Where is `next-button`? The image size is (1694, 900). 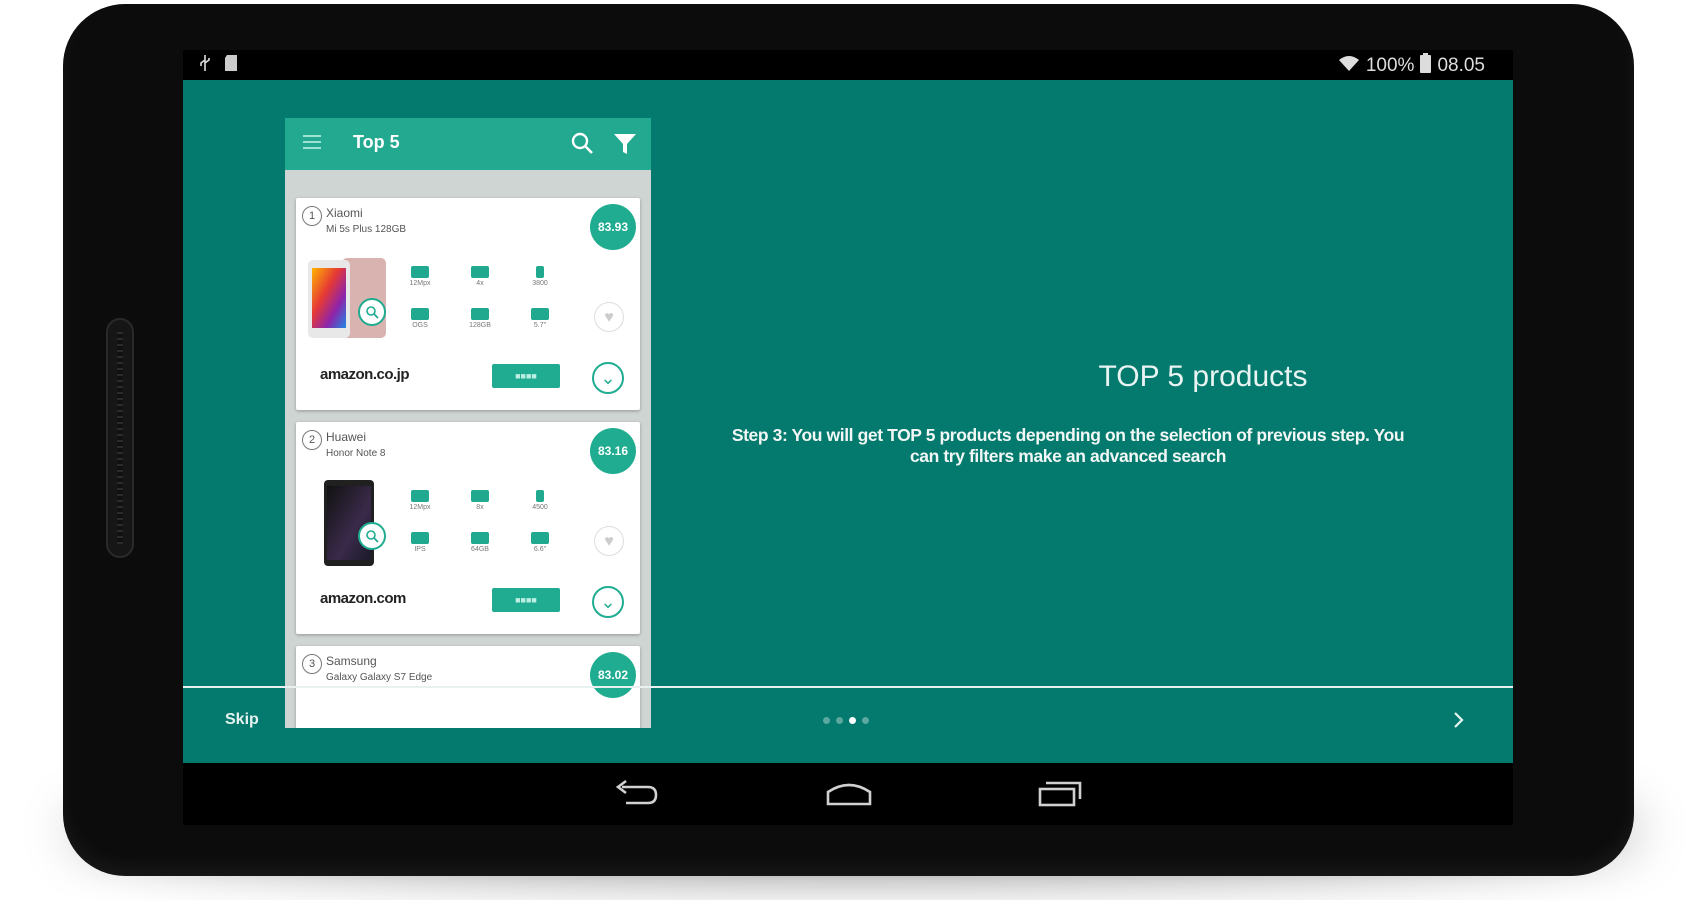 next-button is located at coordinates (1459, 720).